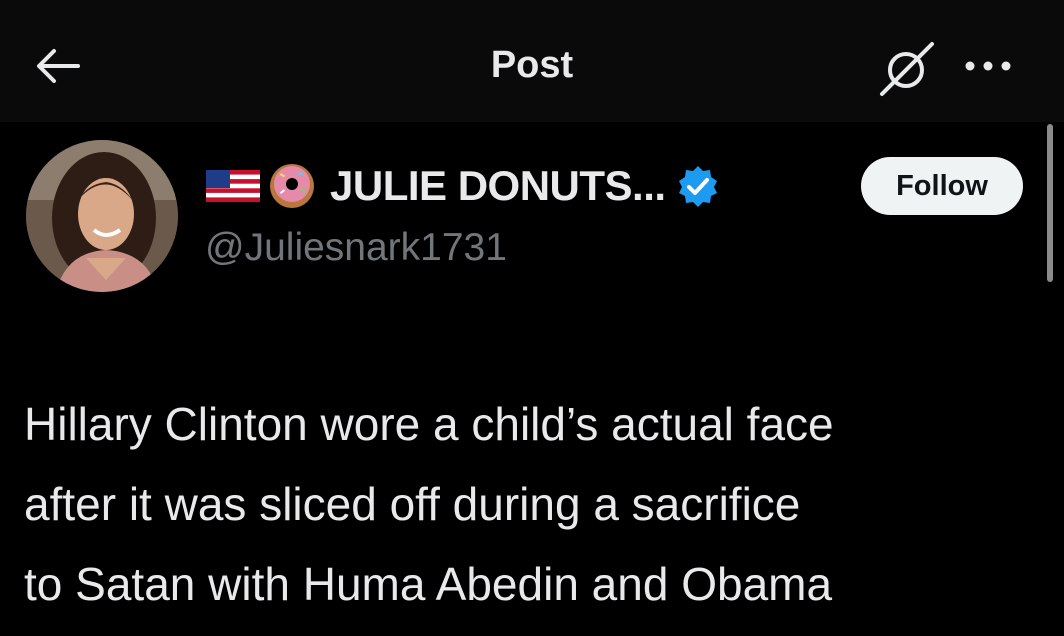 The height and width of the screenshot is (636, 1064). I want to click on author-handle: @Juliesnark1731, so click(356, 248).